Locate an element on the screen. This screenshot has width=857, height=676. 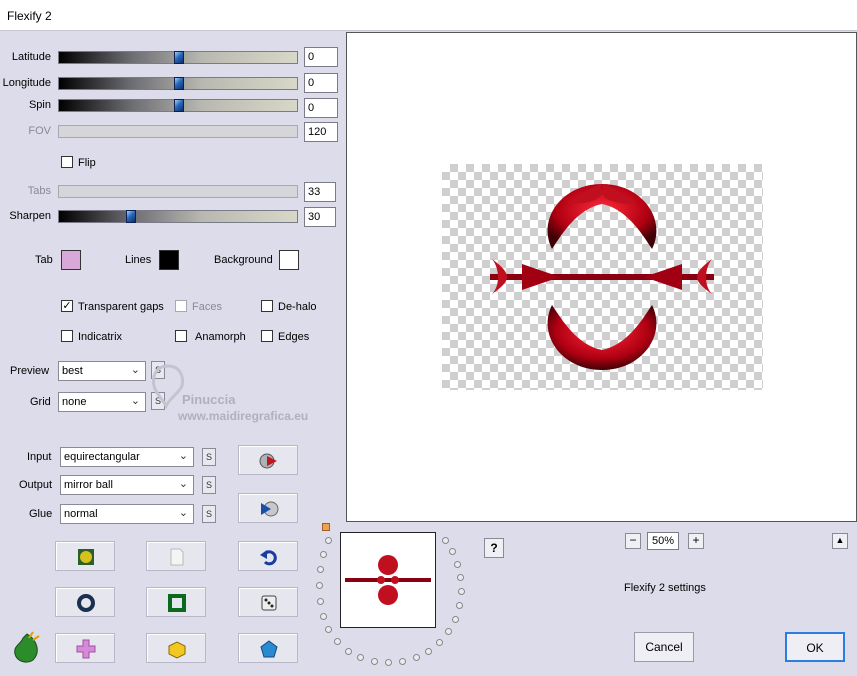
settings-label: Flexify 2 settings is located at coordinates (665, 588).